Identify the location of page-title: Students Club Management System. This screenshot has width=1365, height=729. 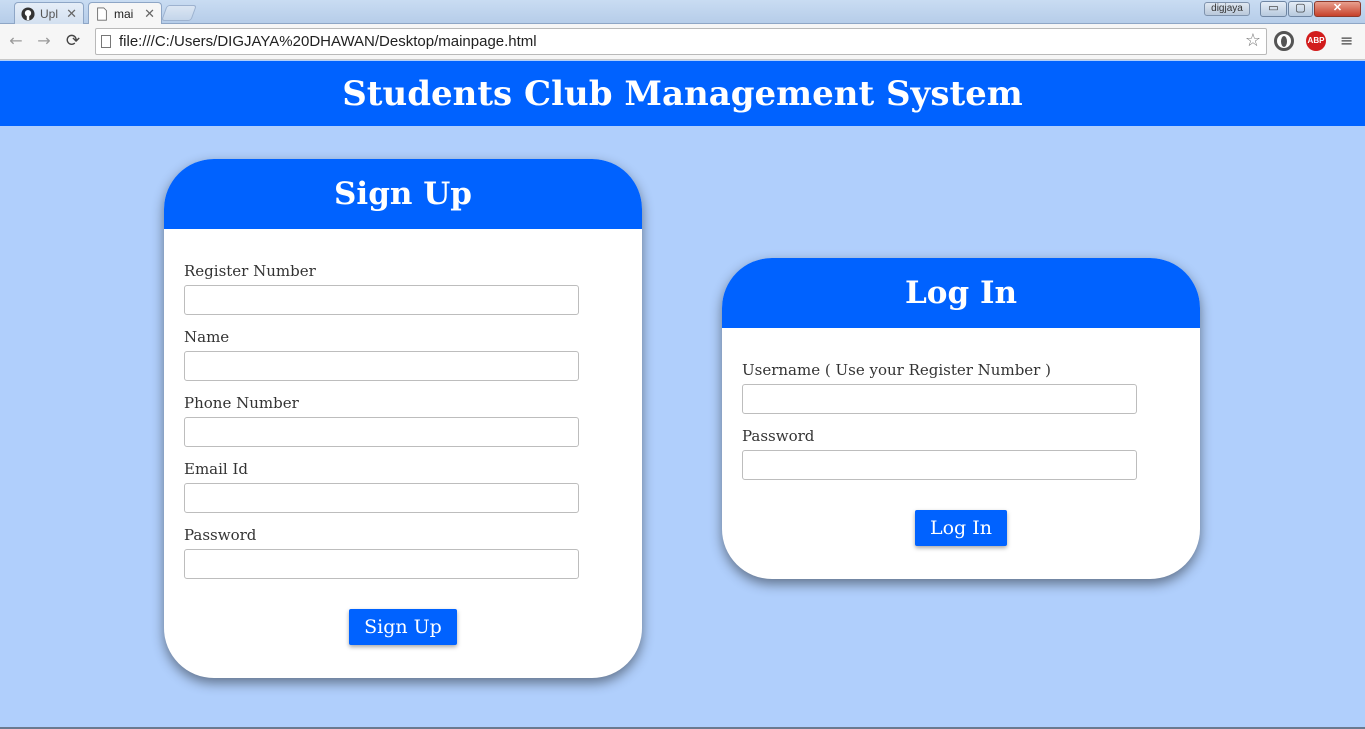
(682, 93).